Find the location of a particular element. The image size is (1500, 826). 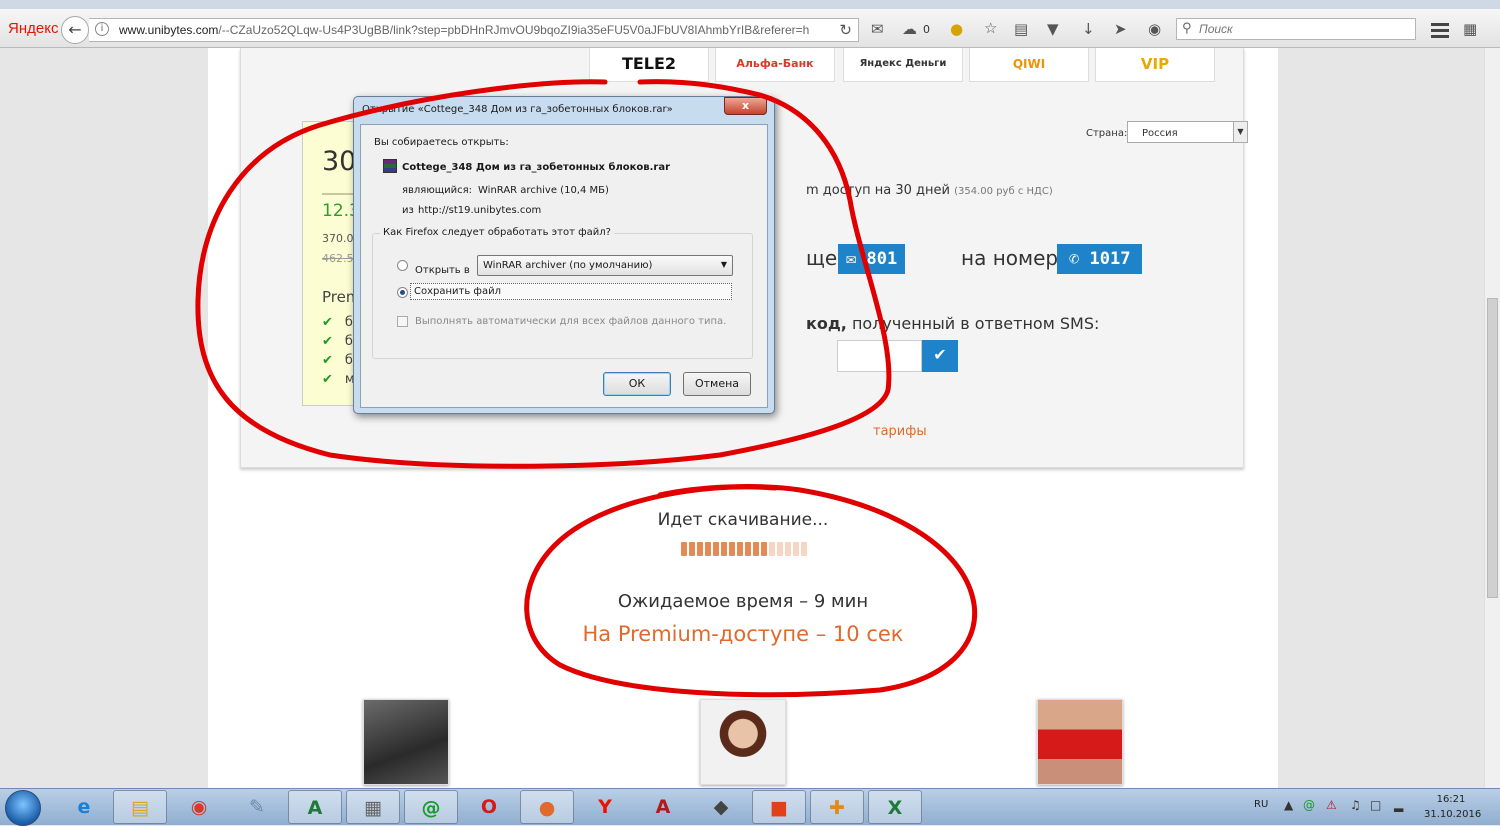

open-with-select: WinRAR archiver (по умолчанию) ▼ is located at coordinates (605, 265).